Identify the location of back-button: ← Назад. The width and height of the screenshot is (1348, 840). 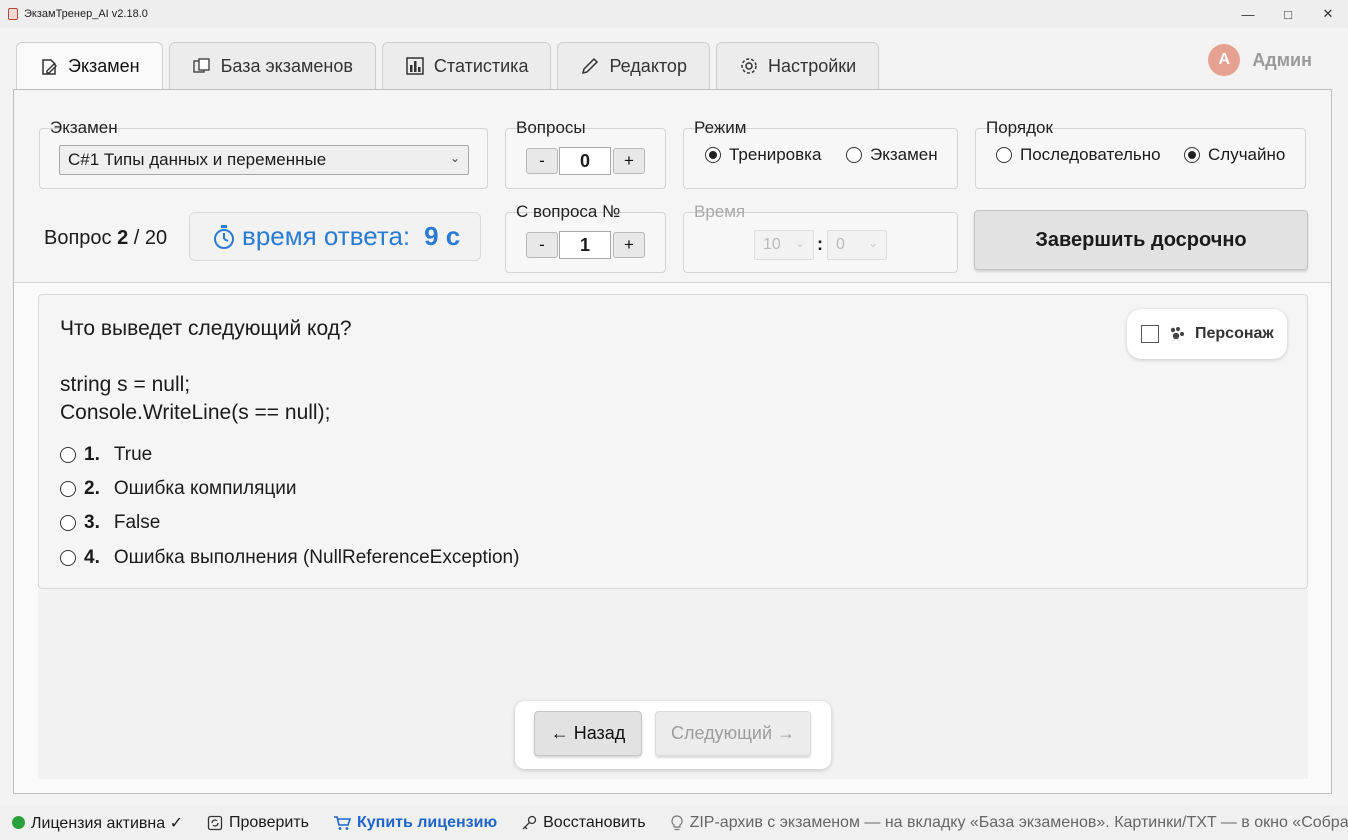
(588, 733).